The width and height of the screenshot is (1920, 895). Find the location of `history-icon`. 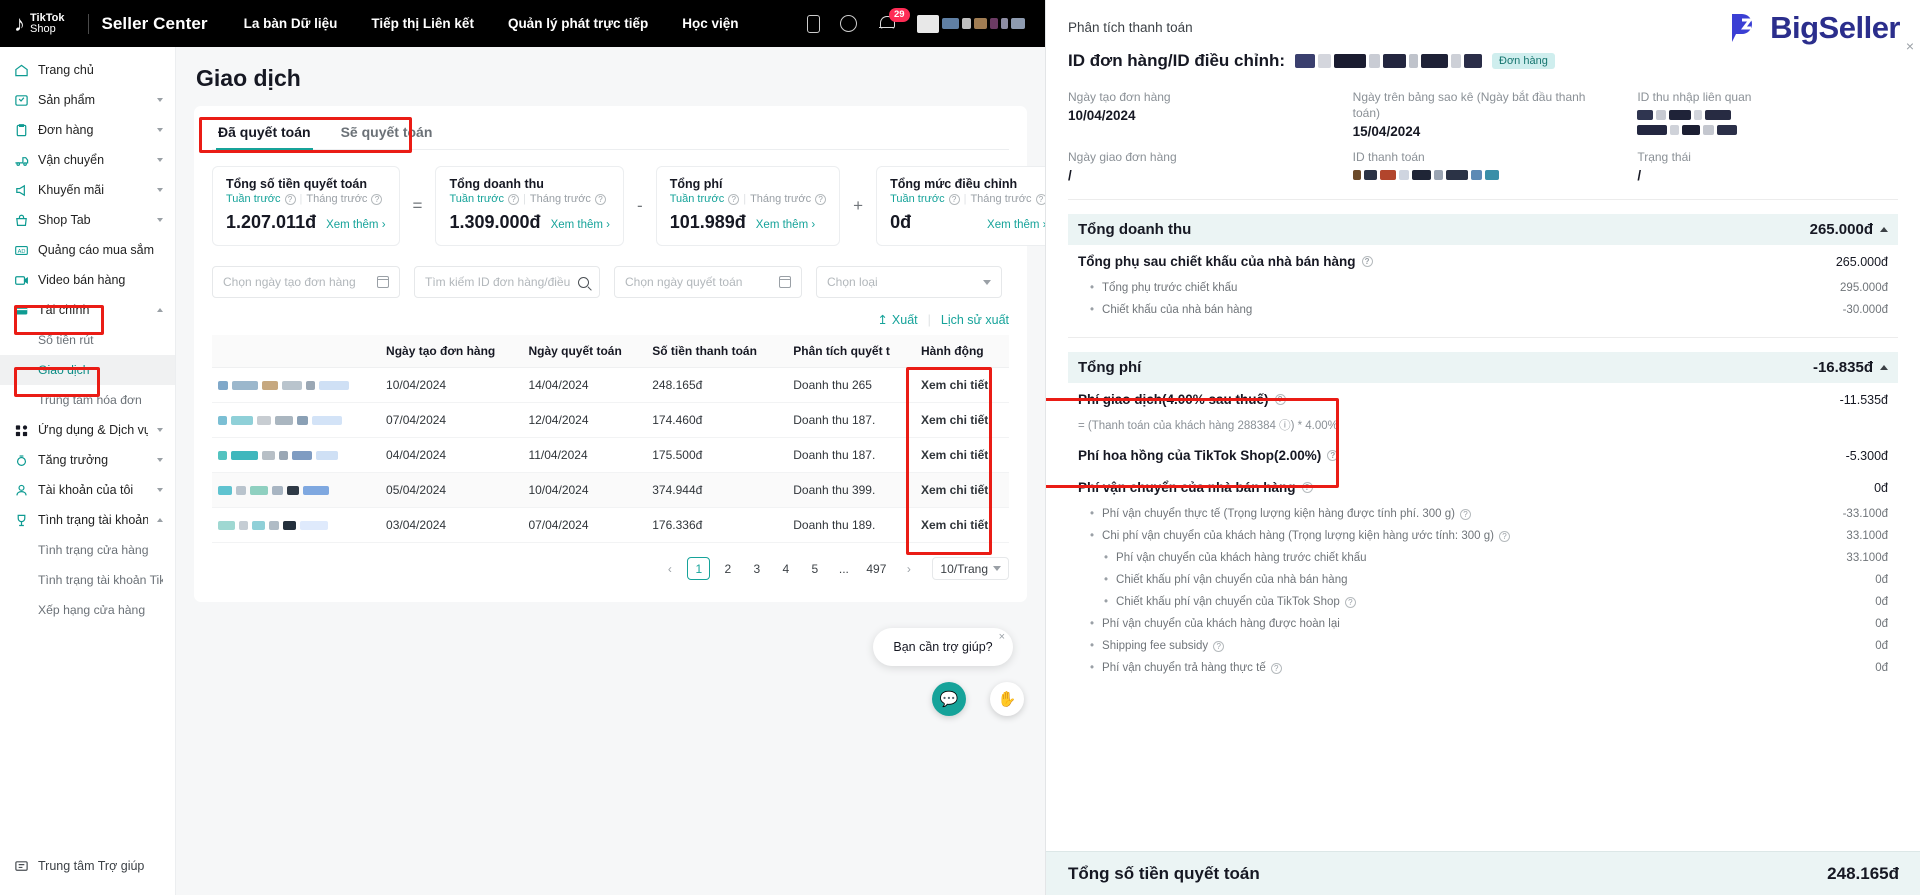

history-icon is located at coordinates (848, 23).